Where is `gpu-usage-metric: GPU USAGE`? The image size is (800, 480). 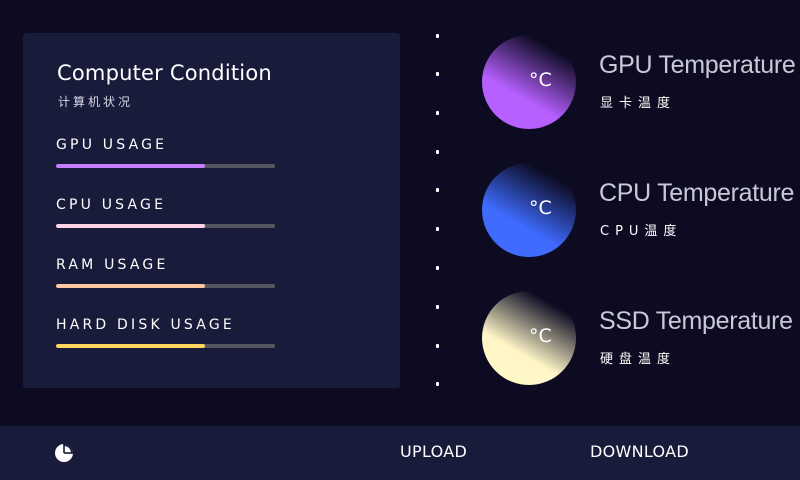 gpu-usage-metric: GPU USAGE is located at coordinates (166, 152).